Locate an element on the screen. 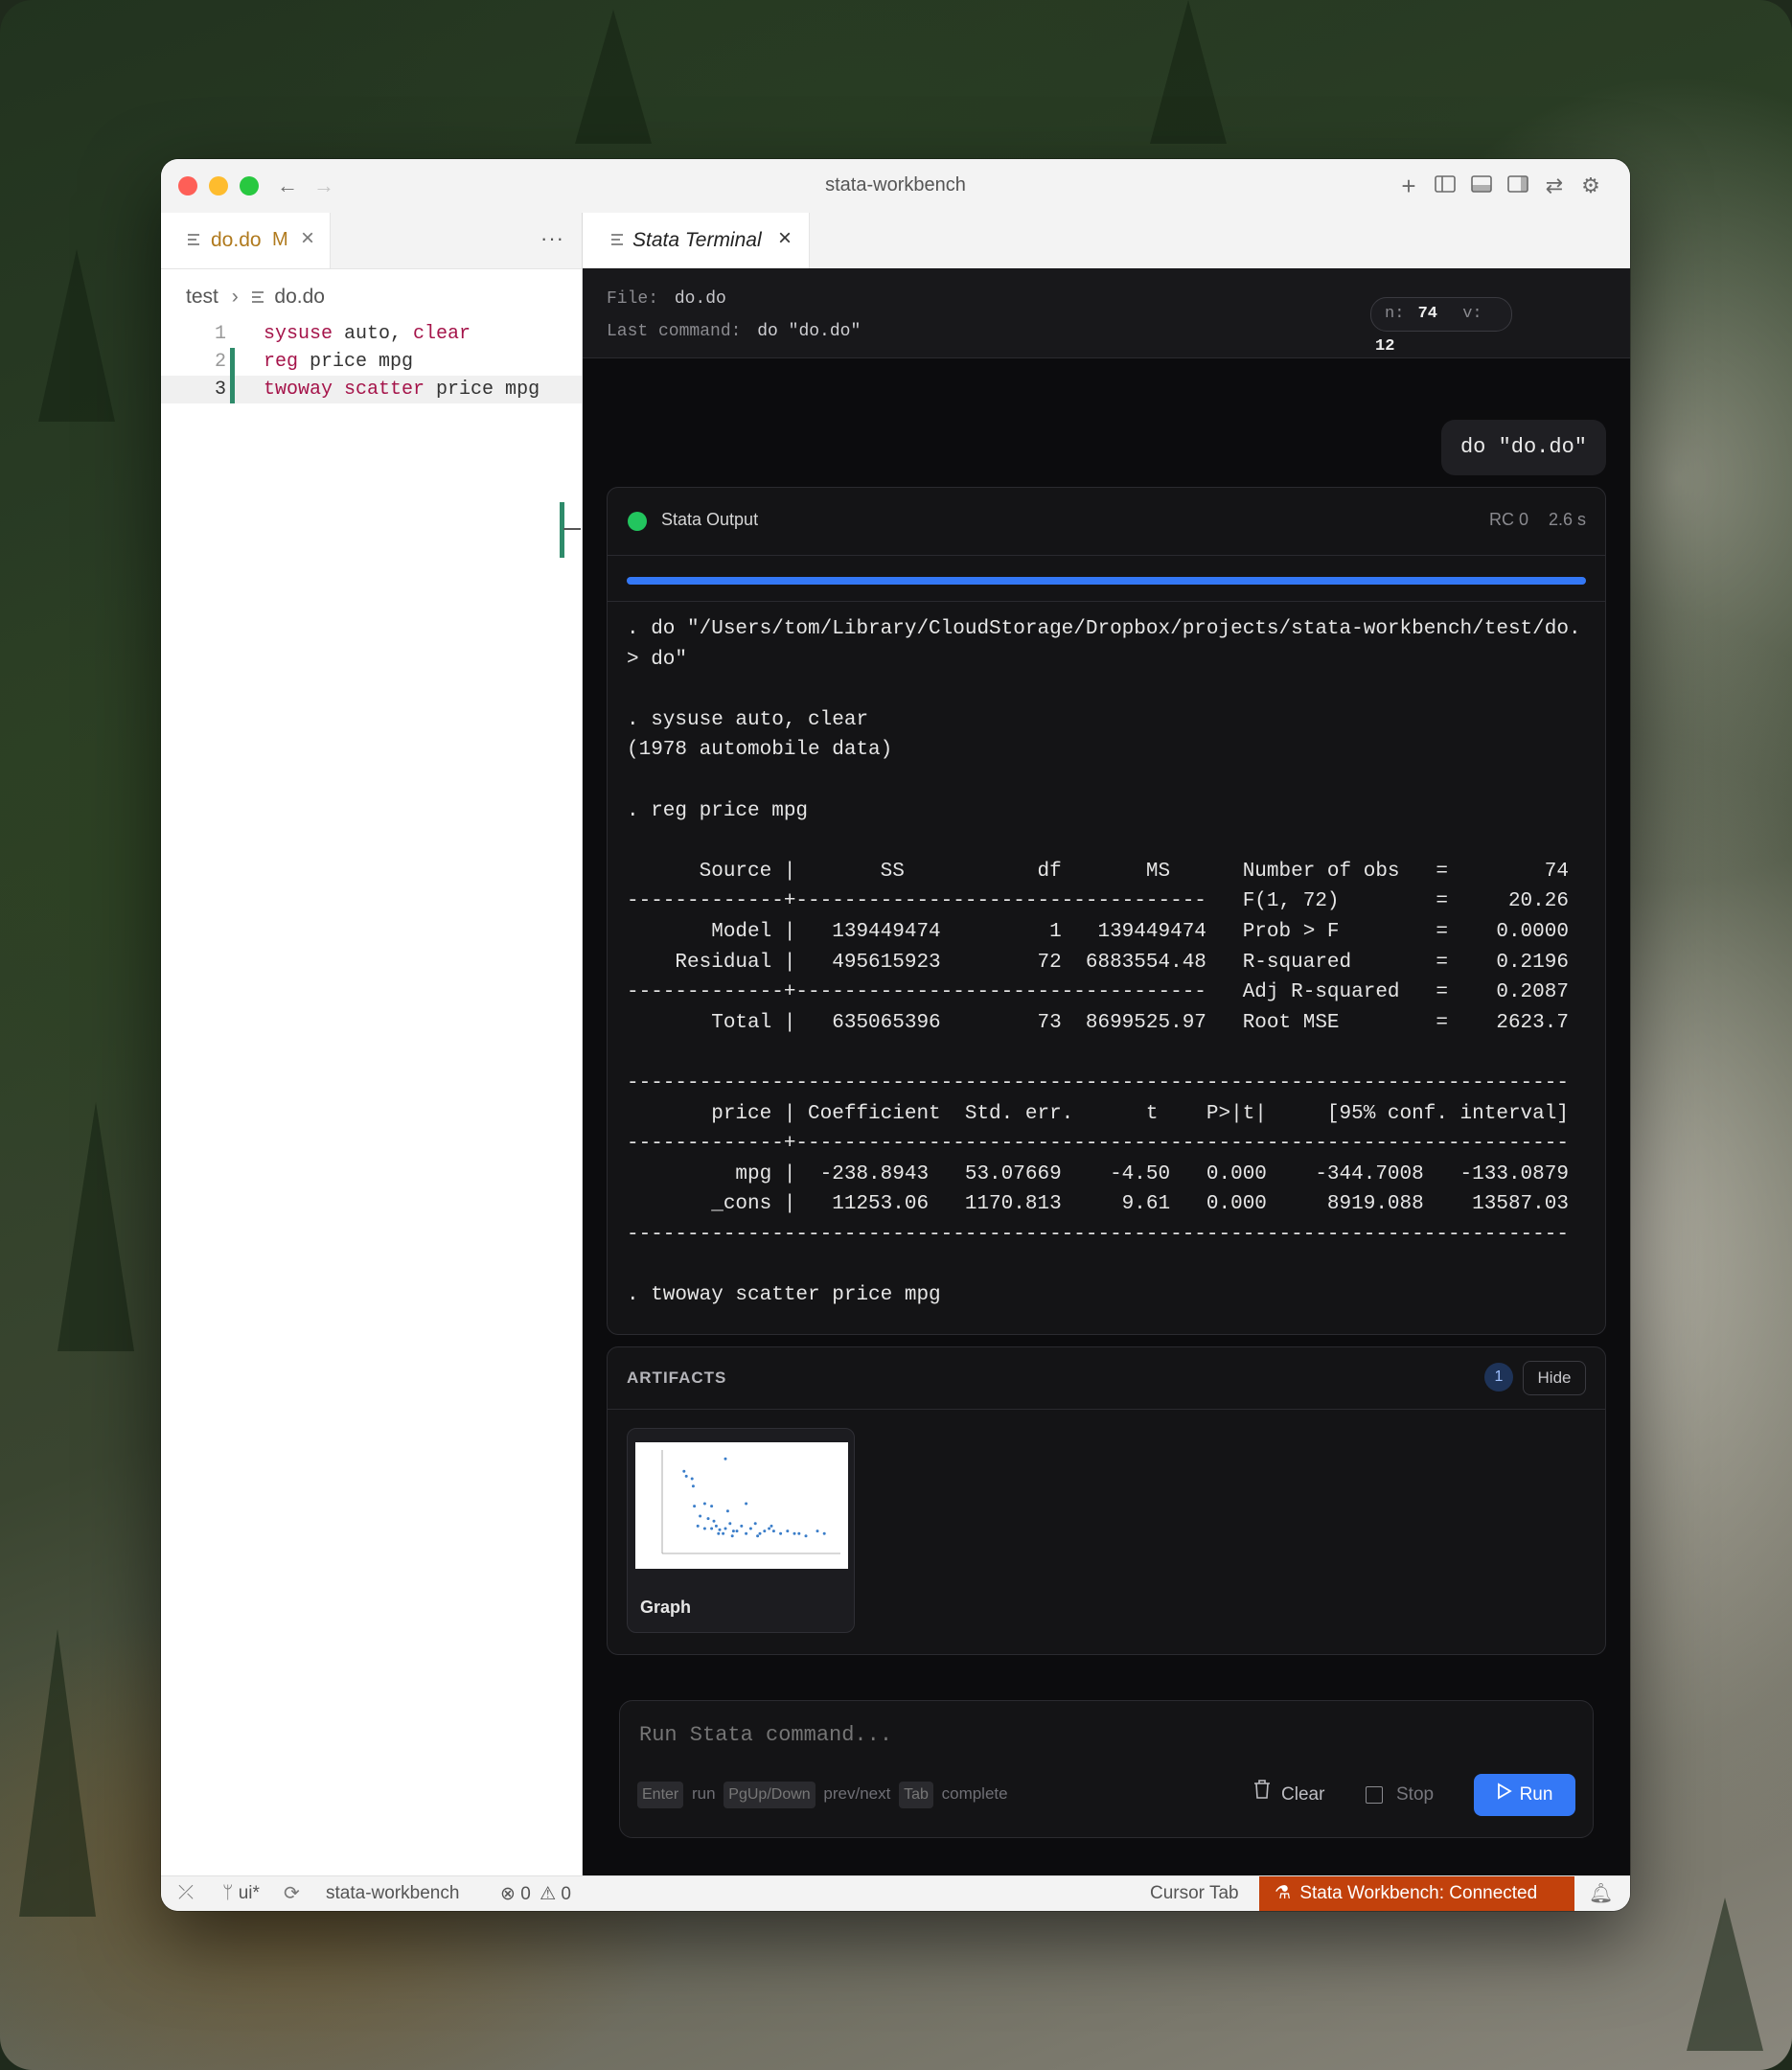  modified-line-indicator is located at coordinates (232, 389).